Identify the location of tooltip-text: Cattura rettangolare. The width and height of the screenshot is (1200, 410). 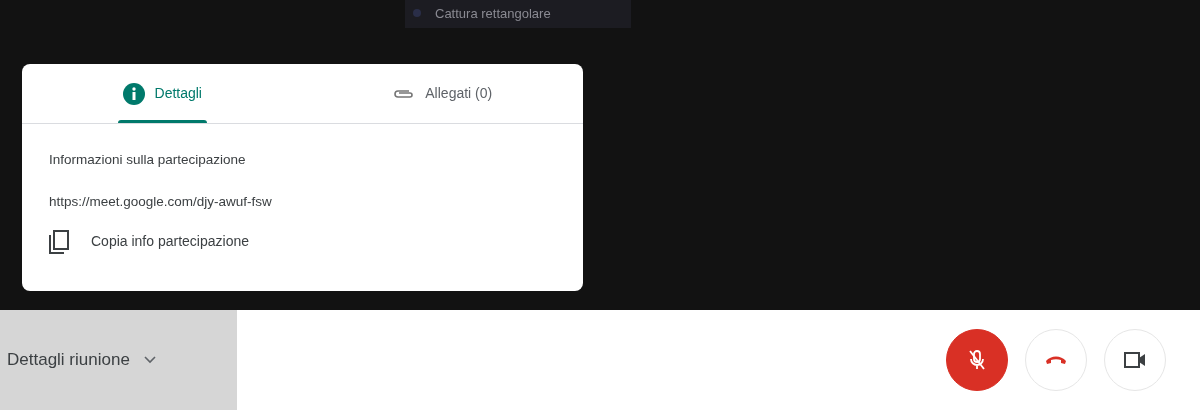
(493, 13).